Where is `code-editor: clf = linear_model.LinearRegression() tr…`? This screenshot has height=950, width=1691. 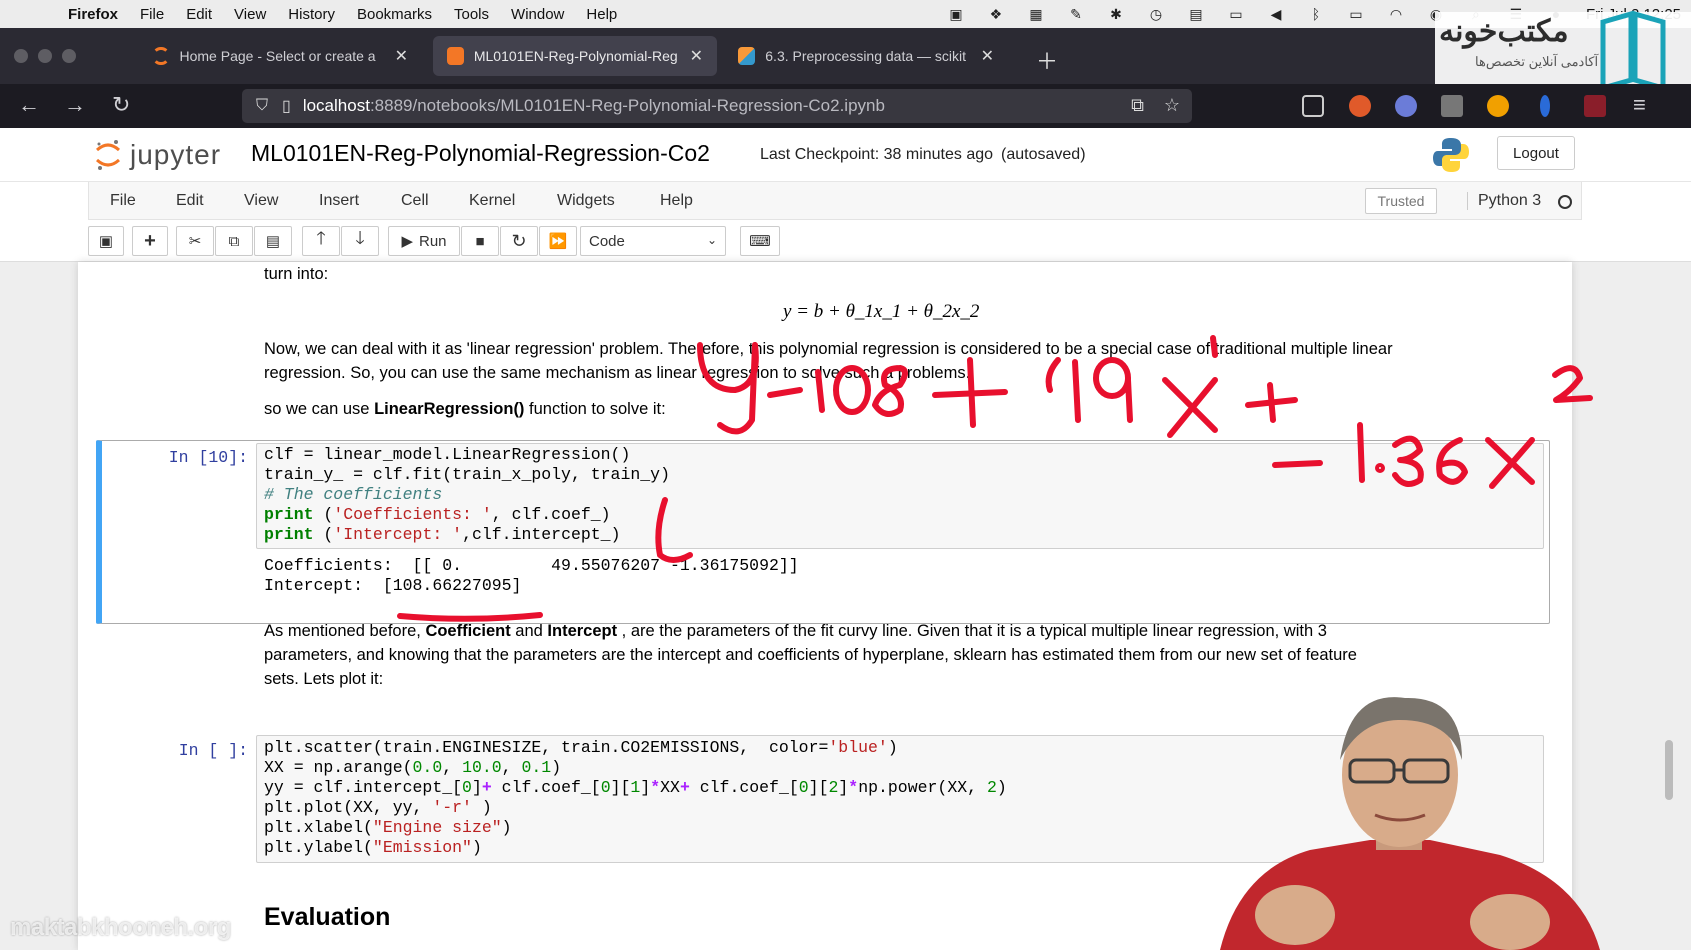
code-editor: clf = linear_model.LinearRegression() tr… is located at coordinates (467, 495).